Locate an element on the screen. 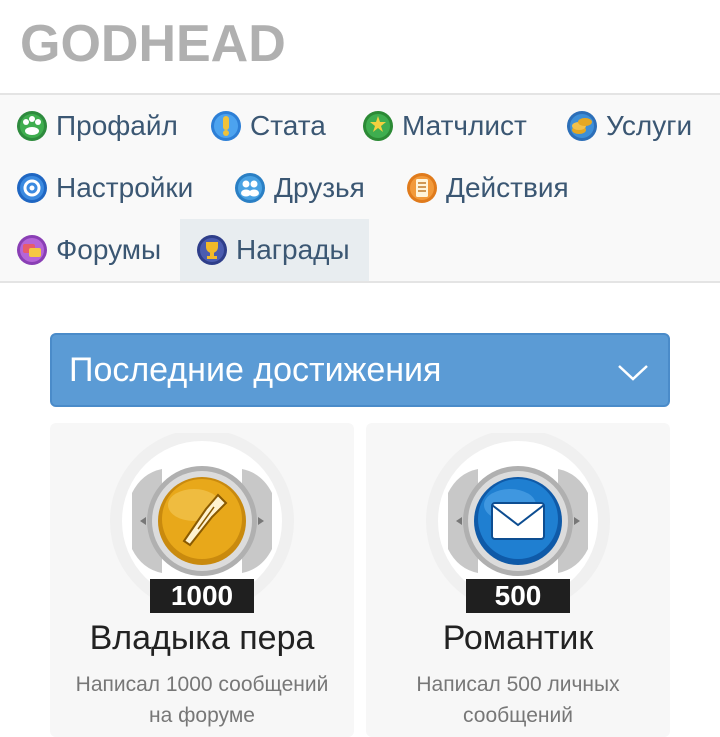 The image size is (720, 737). nav-label-stats: Стата is located at coordinates (288, 125).